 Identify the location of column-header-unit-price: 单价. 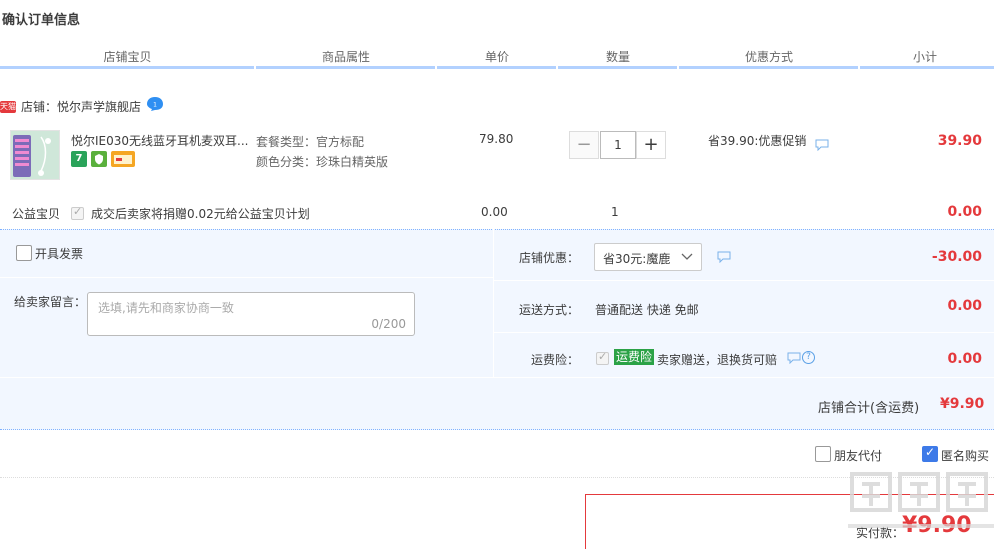
(496, 57).